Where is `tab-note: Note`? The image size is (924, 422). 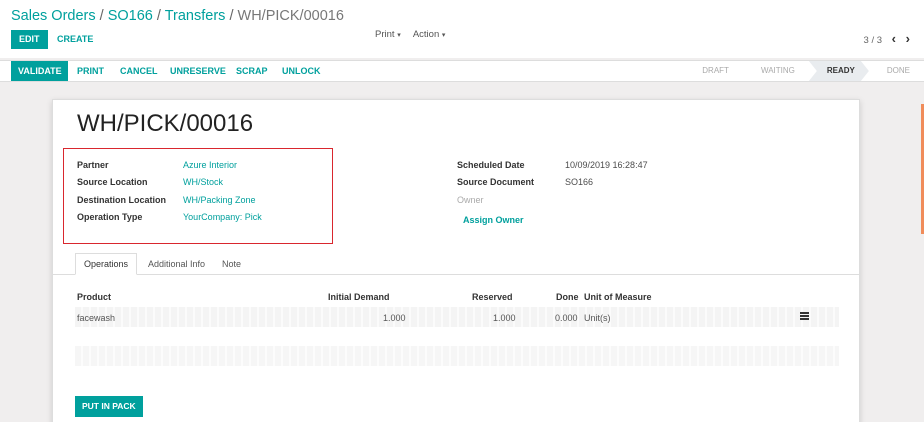
tab-note: Note is located at coordinates (231, 264).